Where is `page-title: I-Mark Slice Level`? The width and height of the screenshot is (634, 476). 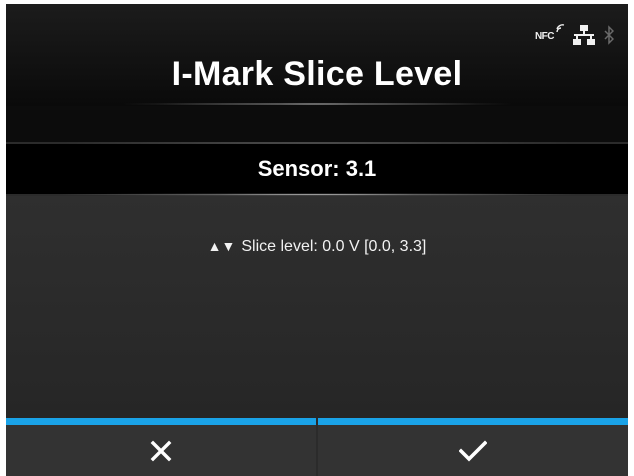 page-title: I-Mark Slice Level is located at coordinates (317, 74).